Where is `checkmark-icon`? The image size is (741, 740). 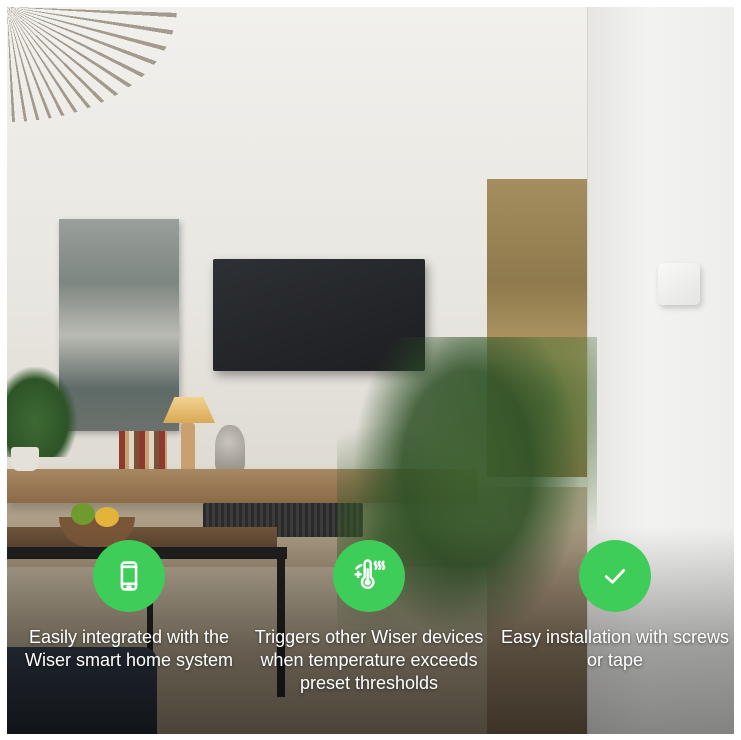
checkmark-icon is located at coordinates (615, 576).